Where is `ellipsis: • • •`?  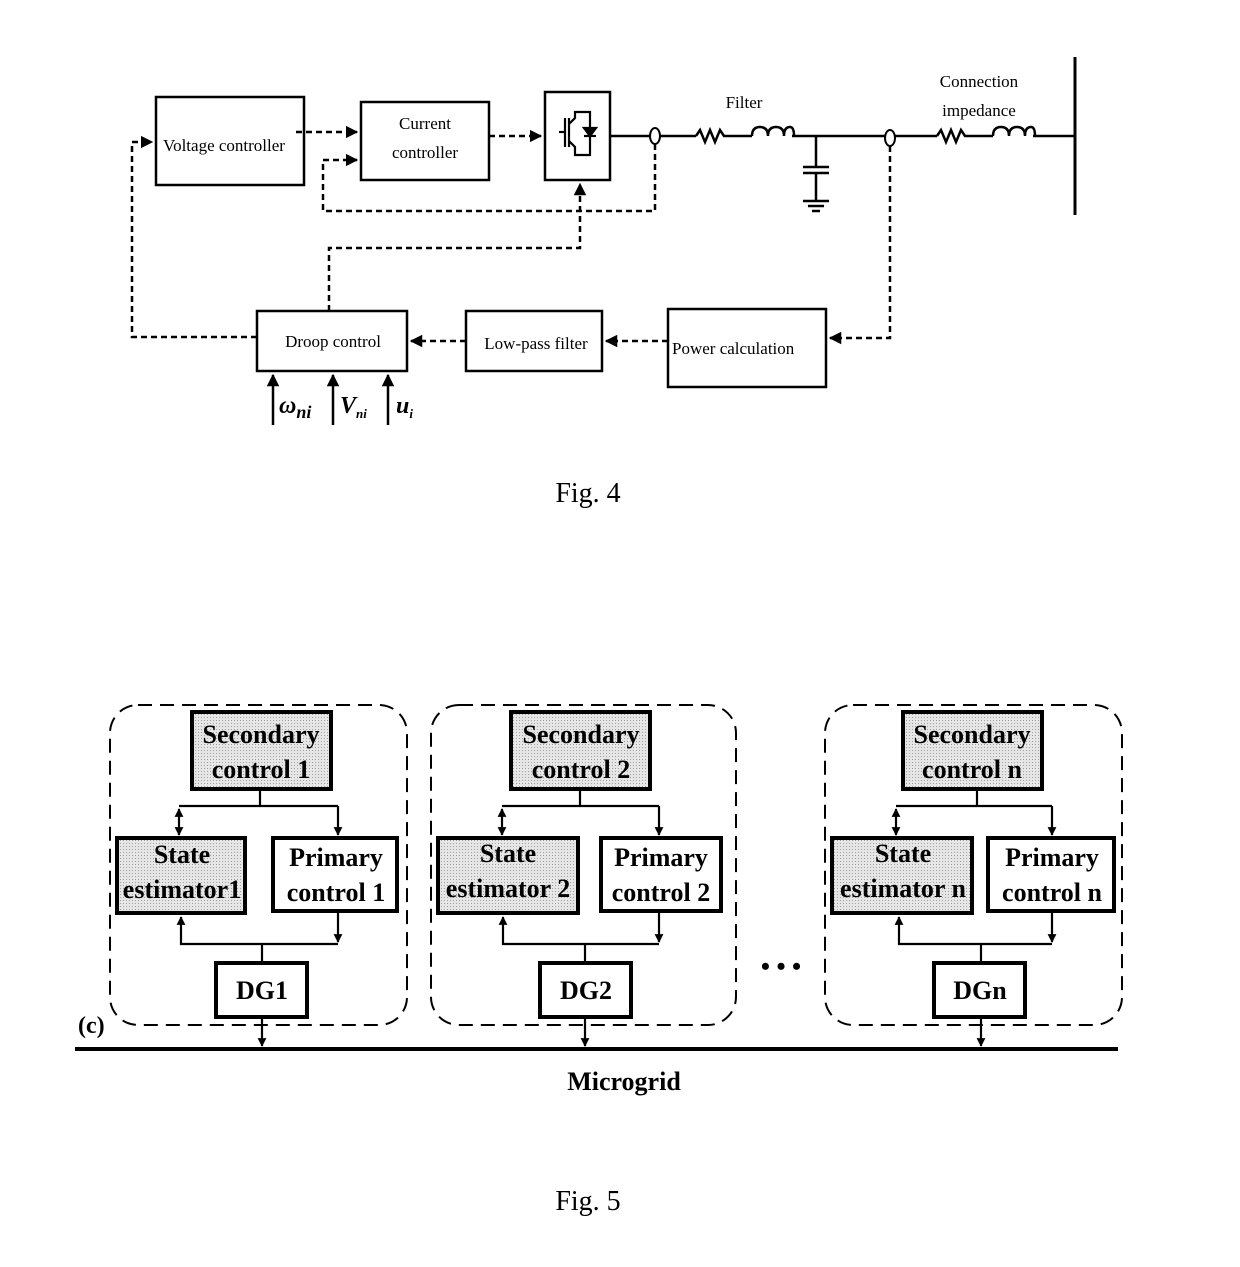
ellipsis: • • • is located at coordinates (781, 966).